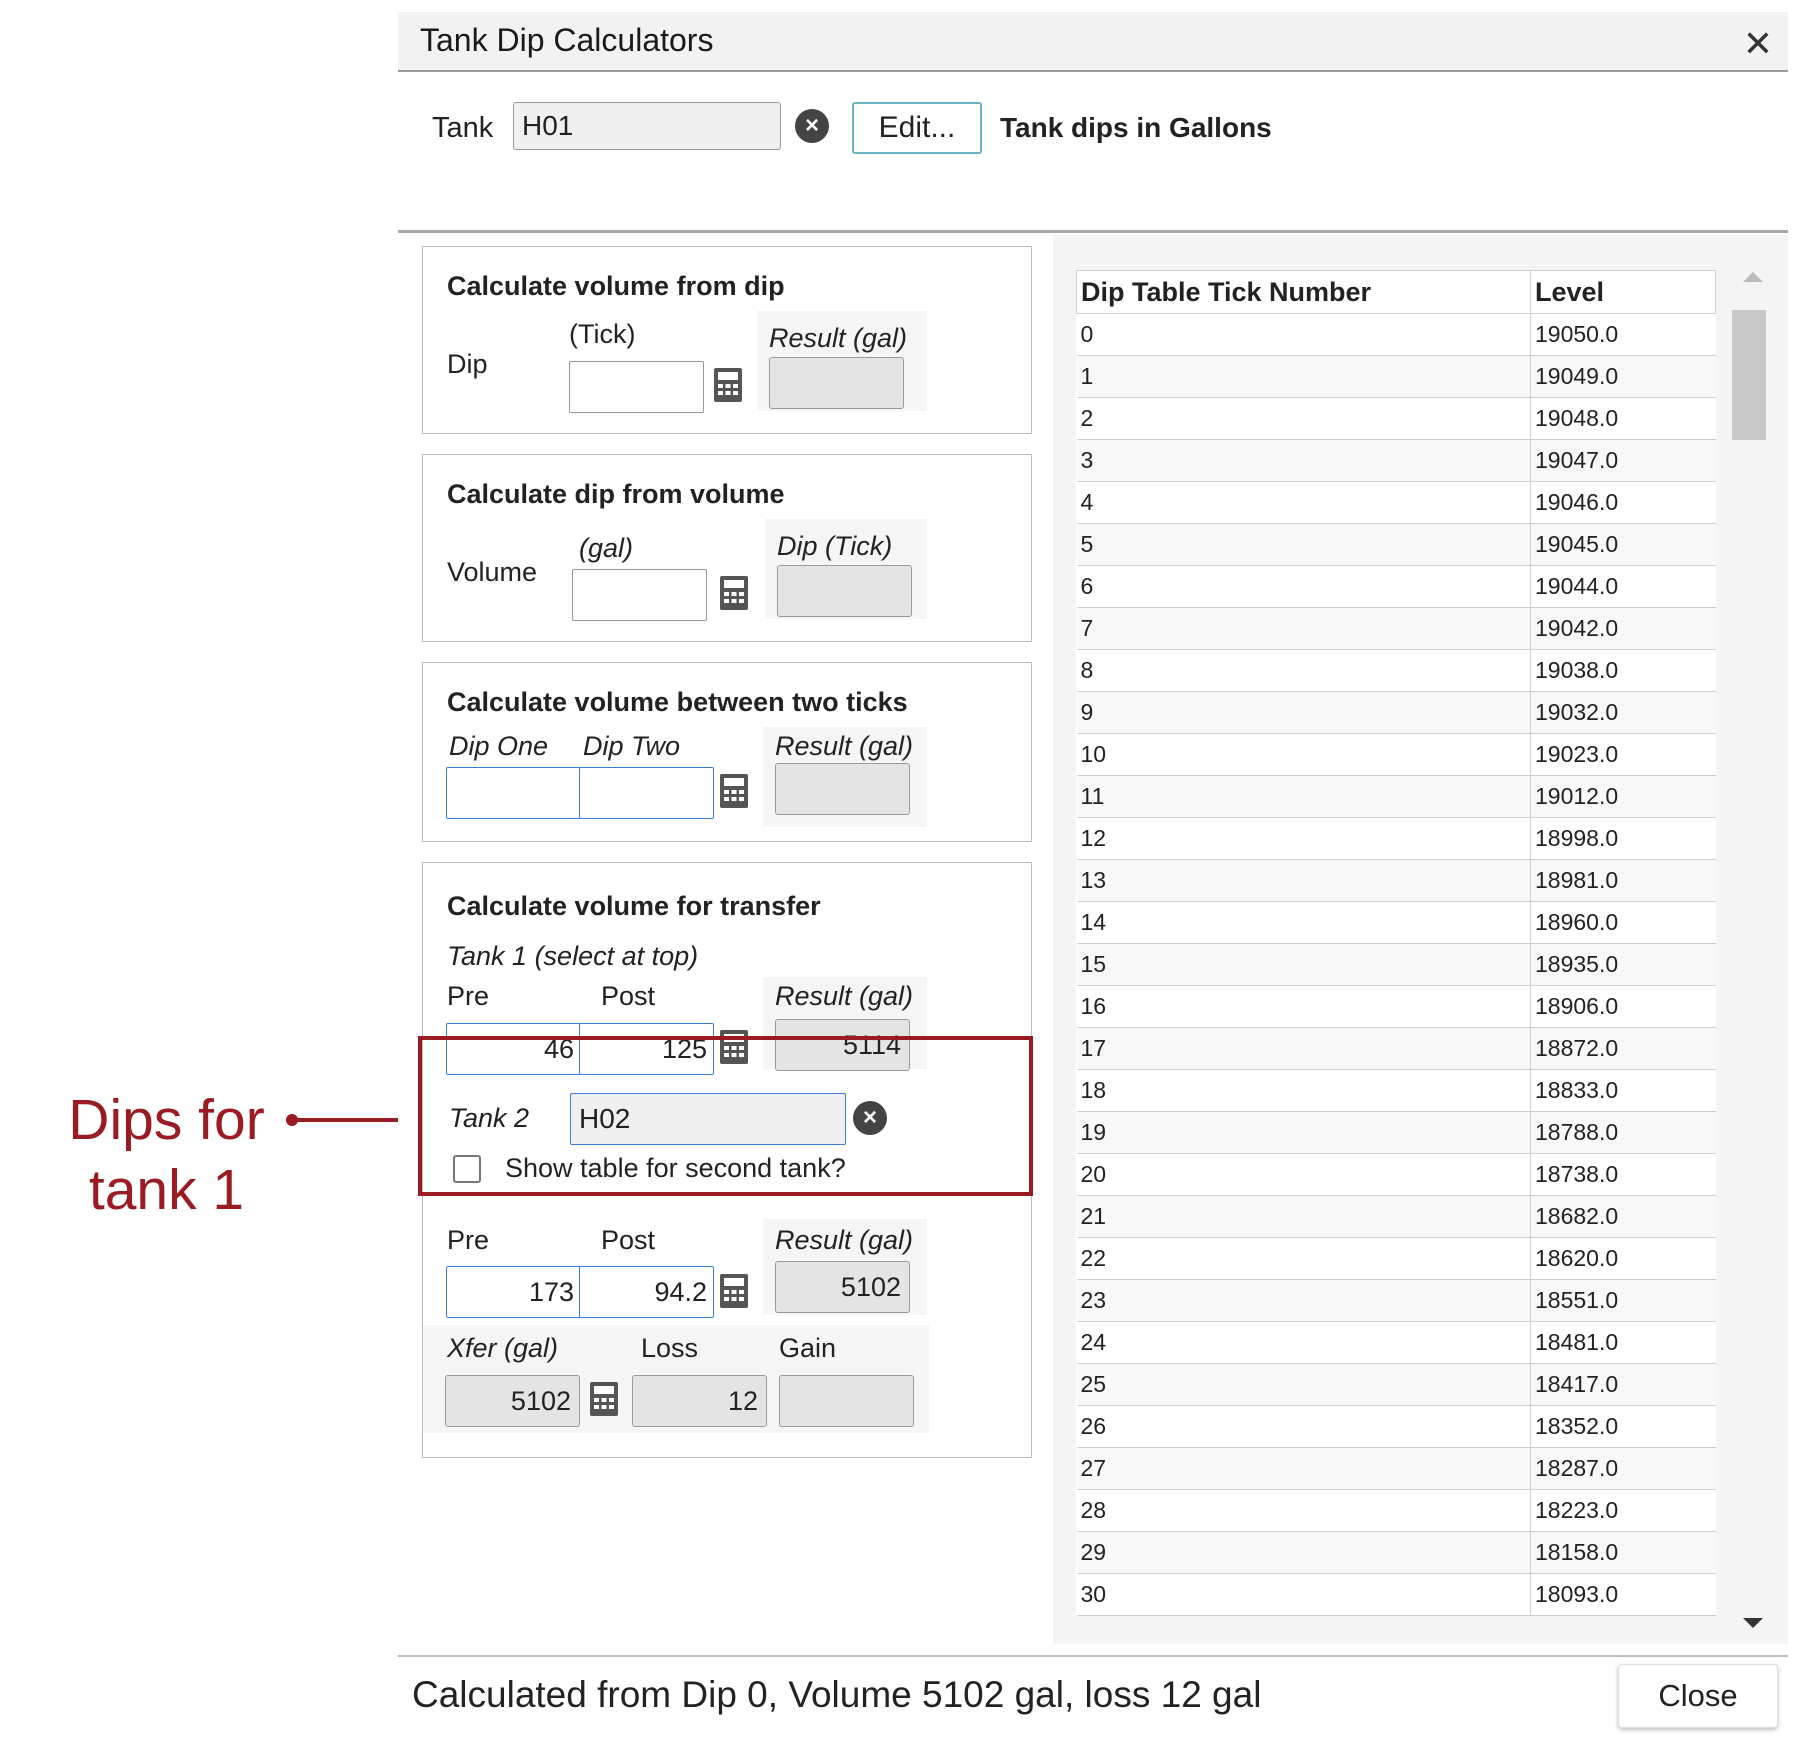 Image resolution: width=1797 pixels, height=1747 pixels. What do you see at coordinates (1623, 1384) in the screenshot?
I see `level-cell: 18417.0` at bounding box center [1623, 1384].